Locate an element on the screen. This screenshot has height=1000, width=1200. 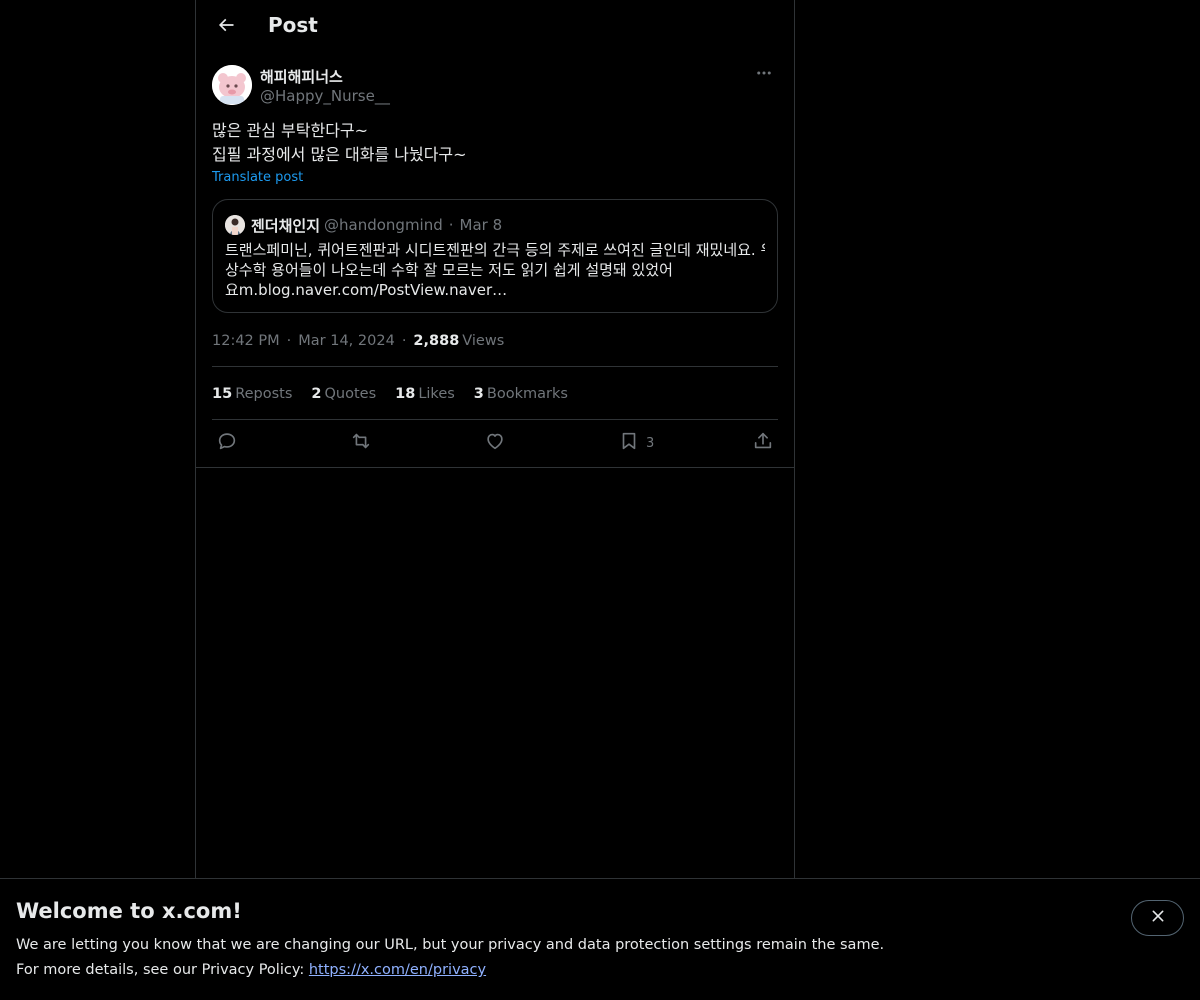
translate-post-link: Translate post is located at coordinates (257, 177).